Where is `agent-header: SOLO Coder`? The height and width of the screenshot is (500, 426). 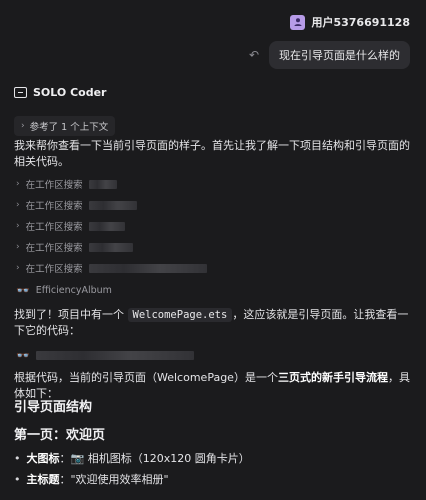 agent-header: SOLO Coder is located at coordinates (60, 92).